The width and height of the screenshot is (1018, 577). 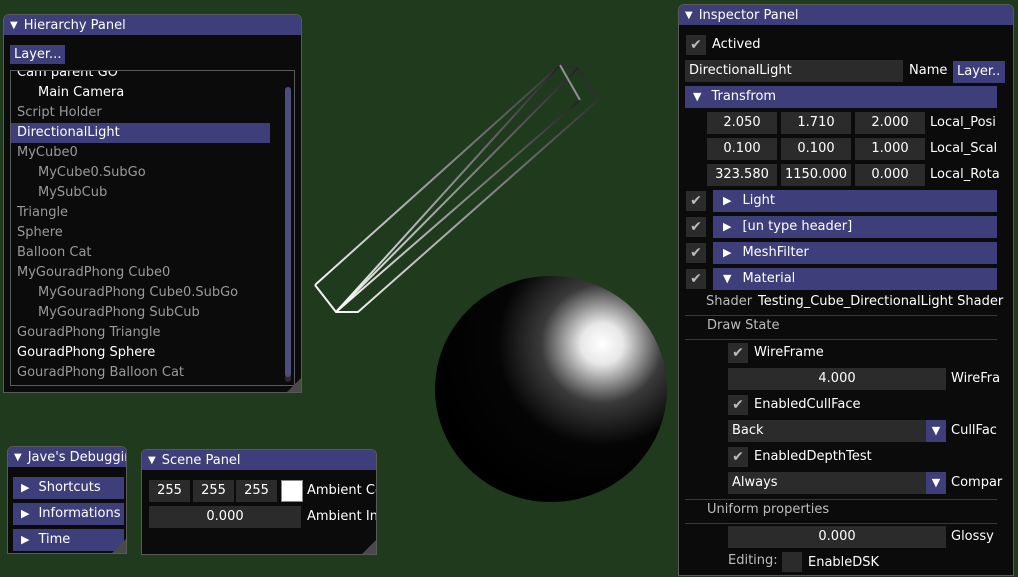 What do you see at coordinates (152, 273) in the screenshot?
I see `hierarchy-item: MyGouradPhong Cube0` at bounding box center [152, 273].